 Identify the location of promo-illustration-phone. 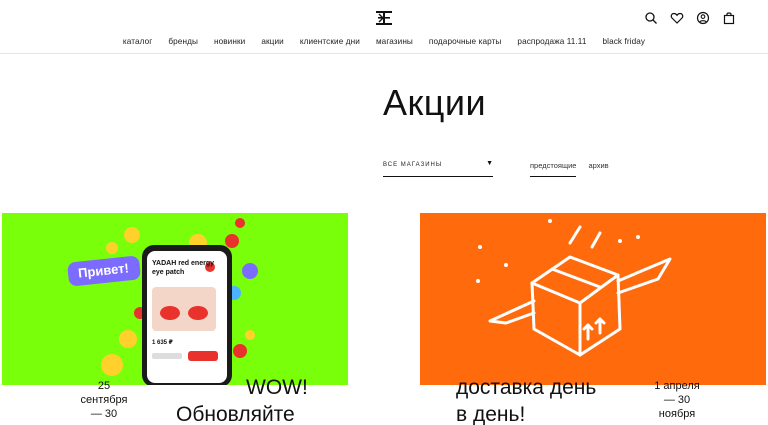
(162, 301).